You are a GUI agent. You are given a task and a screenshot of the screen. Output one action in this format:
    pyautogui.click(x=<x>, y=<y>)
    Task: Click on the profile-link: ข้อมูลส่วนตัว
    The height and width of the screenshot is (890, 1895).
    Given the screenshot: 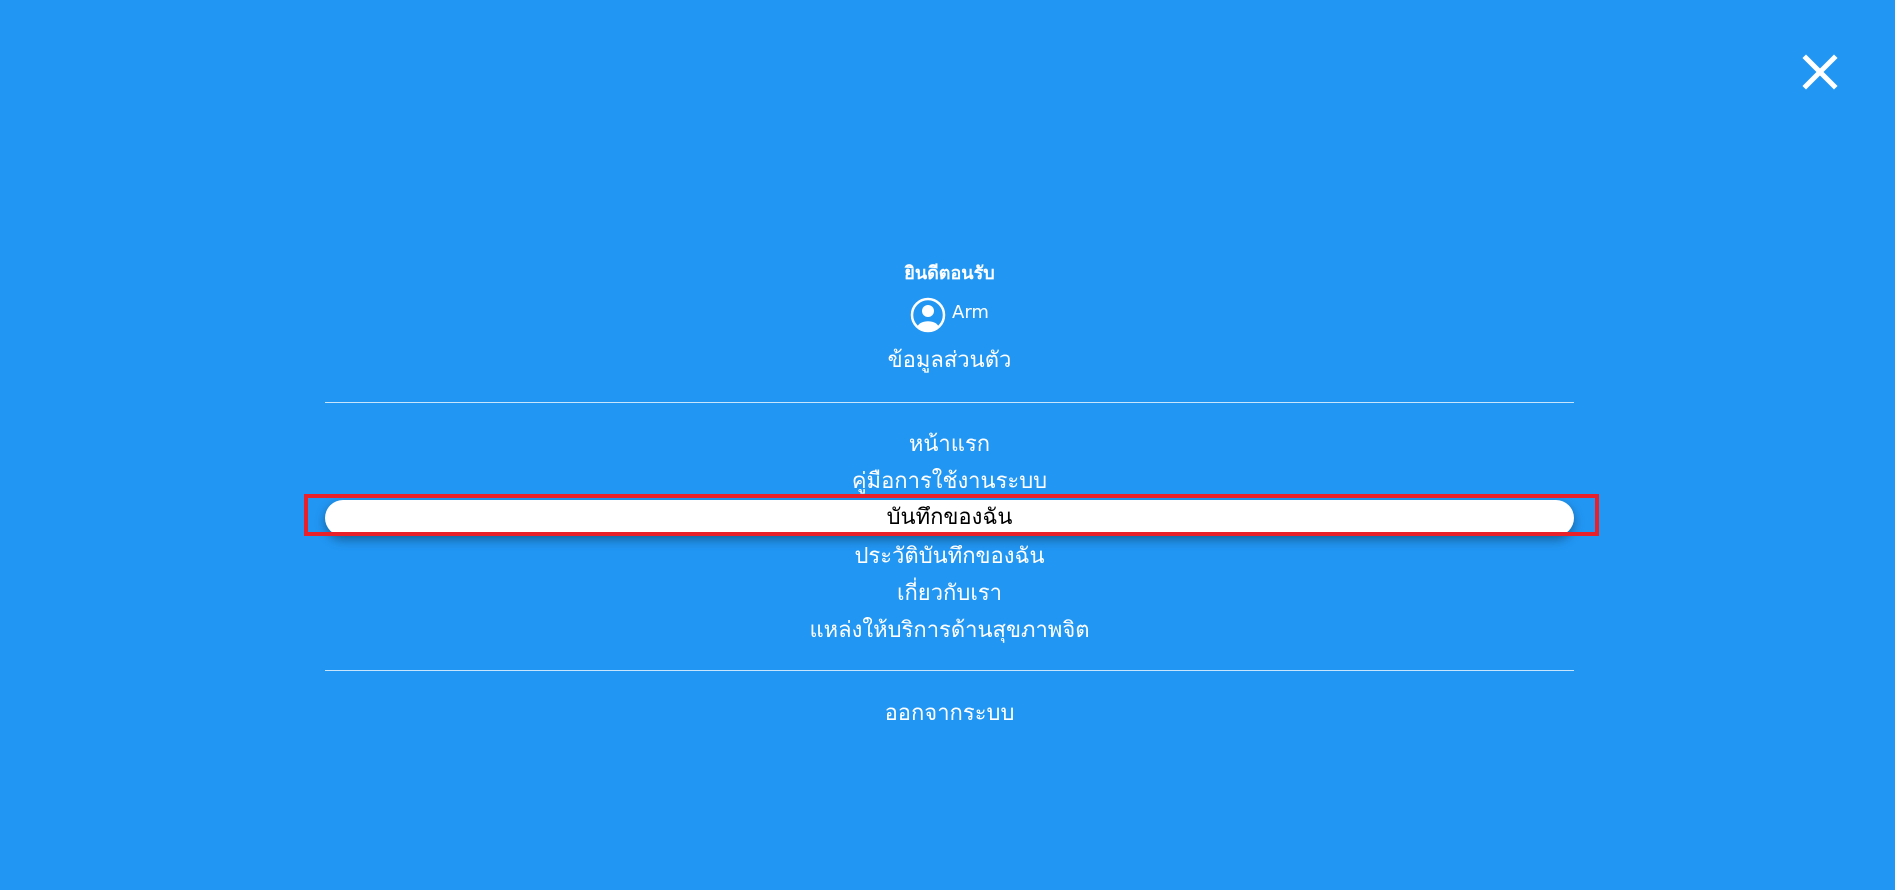 What is the action you would take?
    pyautogui.click(x=949, y=361)
    